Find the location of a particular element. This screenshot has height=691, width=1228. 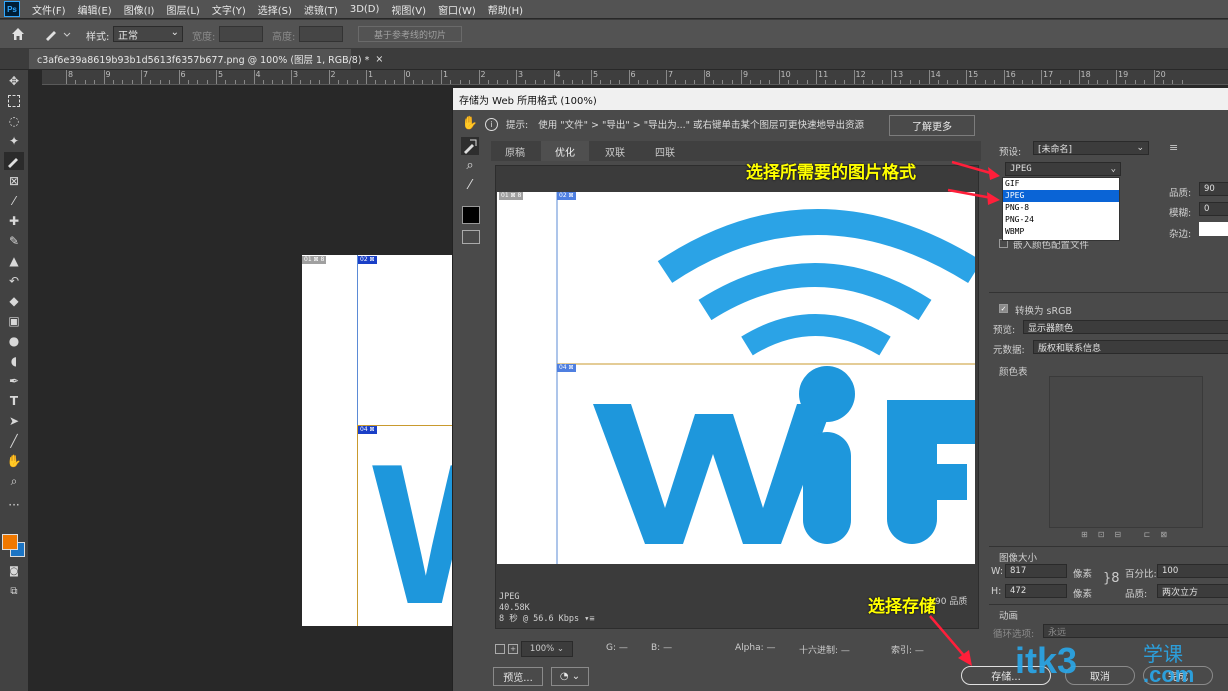

status-quality: 90 品质 is located at coordinates (951, 602).